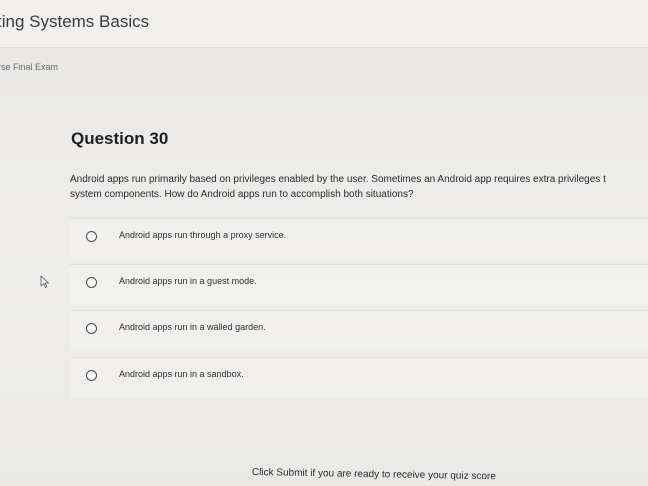  I want to click on question-title: Question 30, so click(120, 138).